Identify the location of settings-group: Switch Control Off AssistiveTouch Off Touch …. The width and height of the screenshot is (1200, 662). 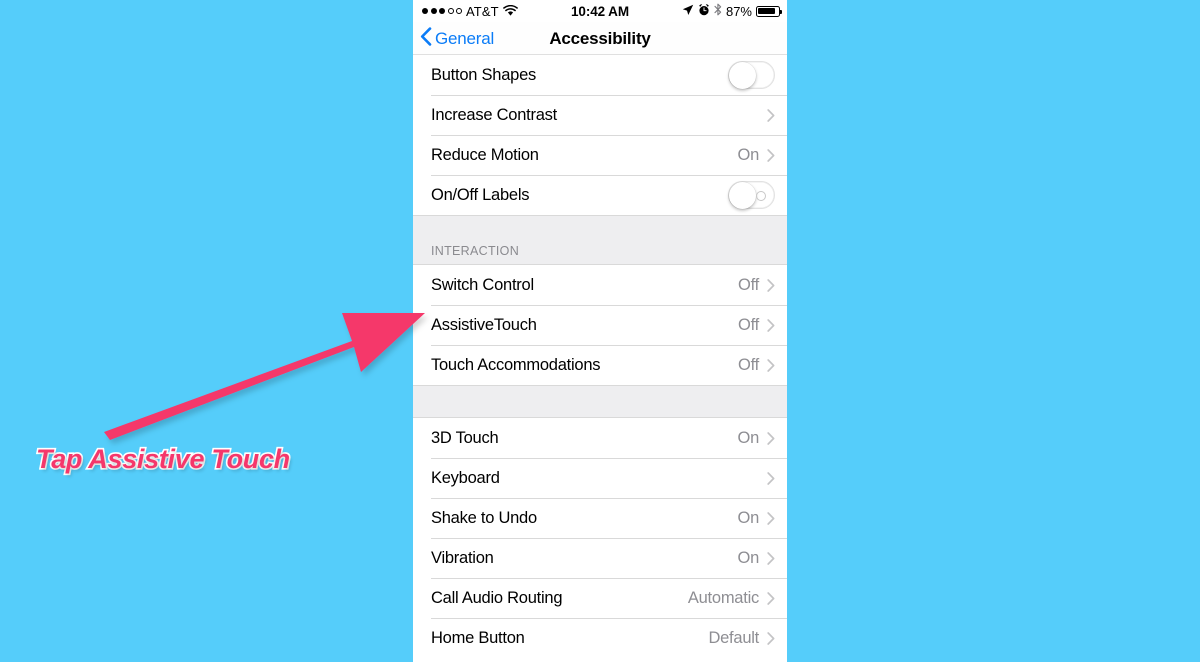
(600, 325).